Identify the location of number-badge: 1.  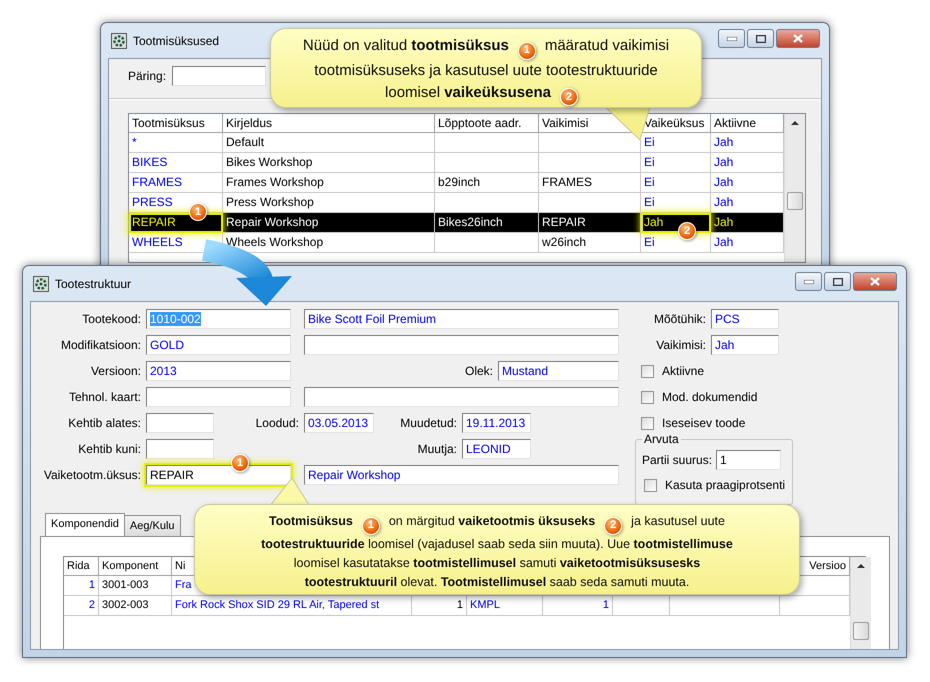
(371, 525).